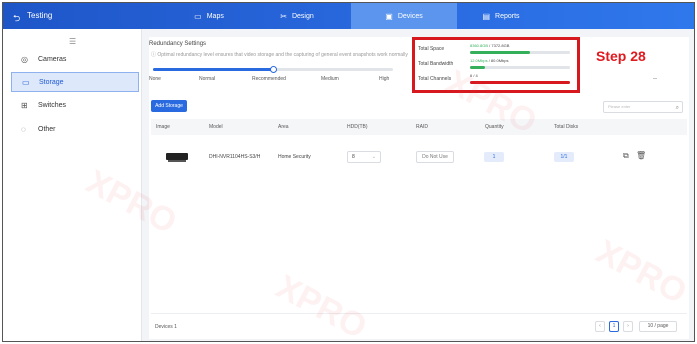 The height and width of the screenshot is (344, 697). Describe the element at coordinates (499, 45) in the screenshot. I see `total-space-total: / 7372.8GB` at that location.